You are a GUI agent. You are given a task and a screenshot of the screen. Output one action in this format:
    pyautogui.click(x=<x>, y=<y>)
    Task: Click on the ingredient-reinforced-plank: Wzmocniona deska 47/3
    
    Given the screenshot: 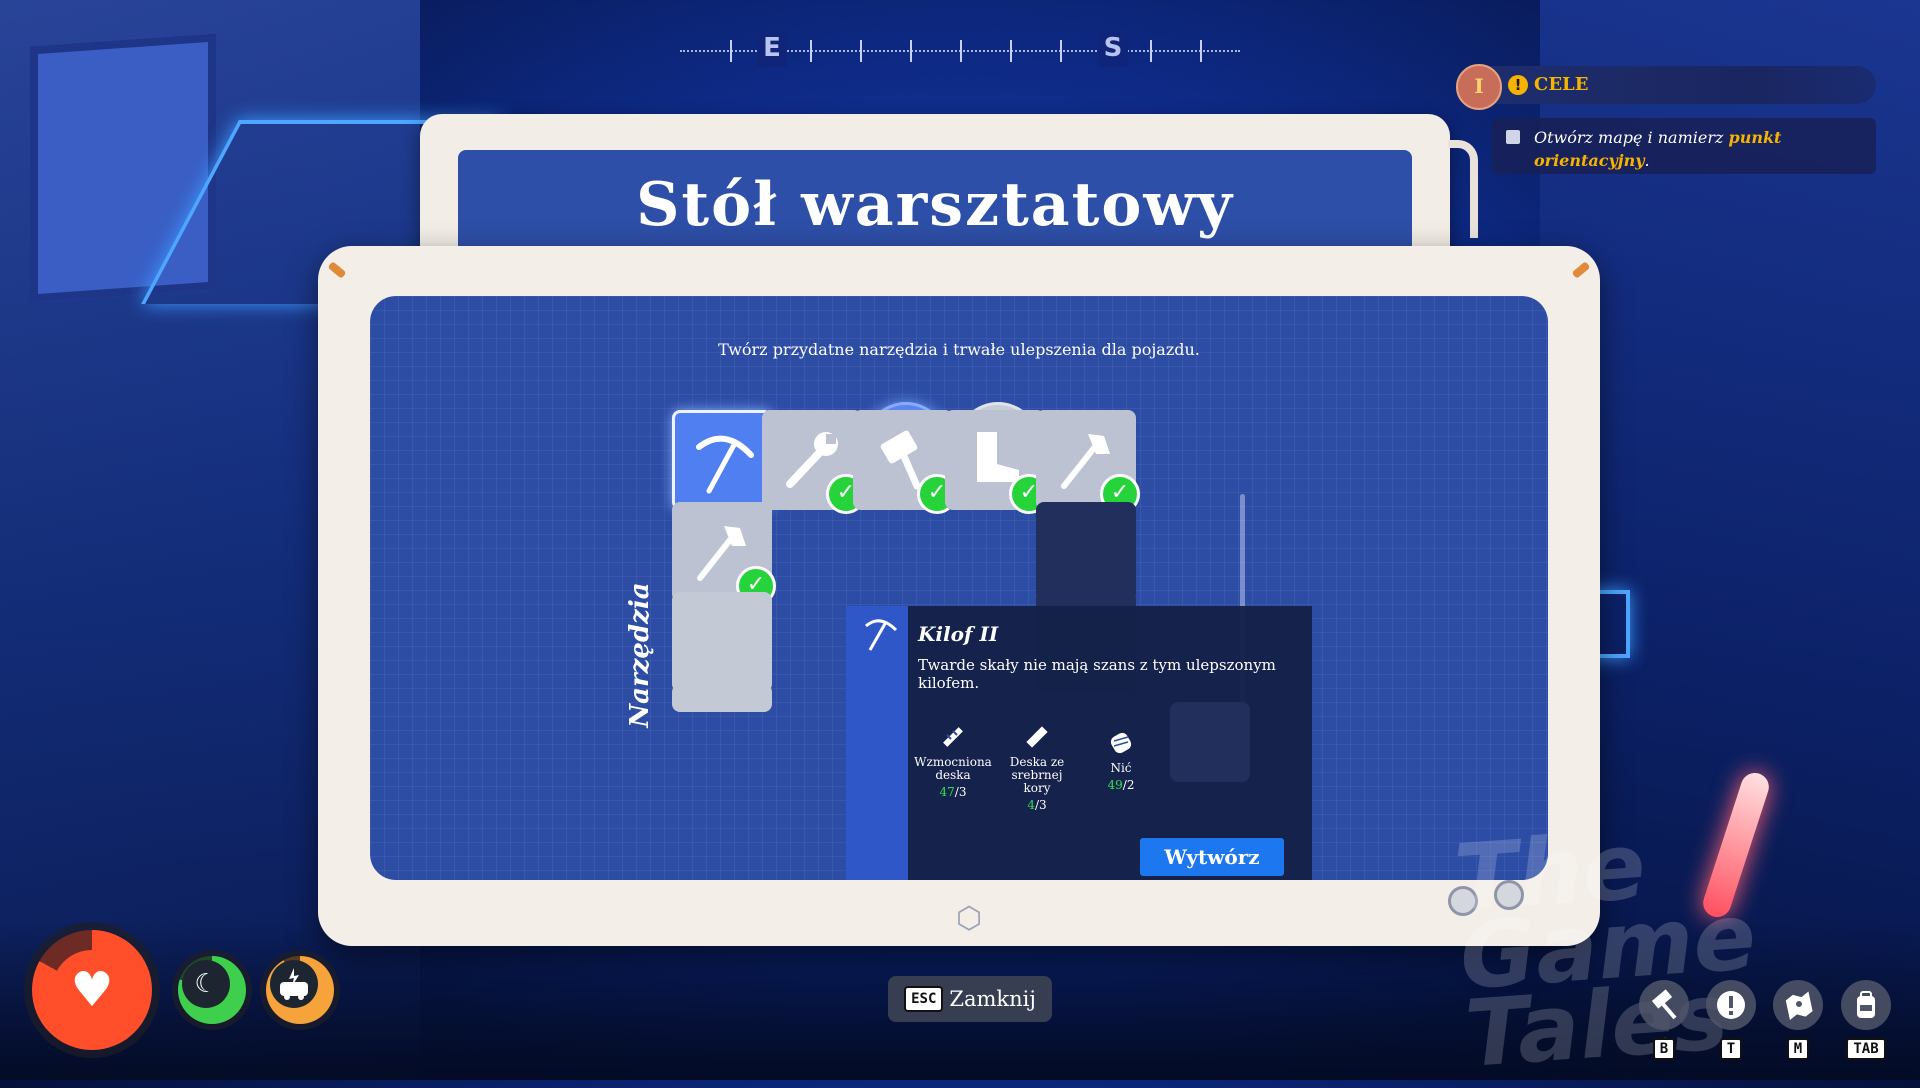 What is the action you would take?
    pyautogui.click(x=953, y=760)
    